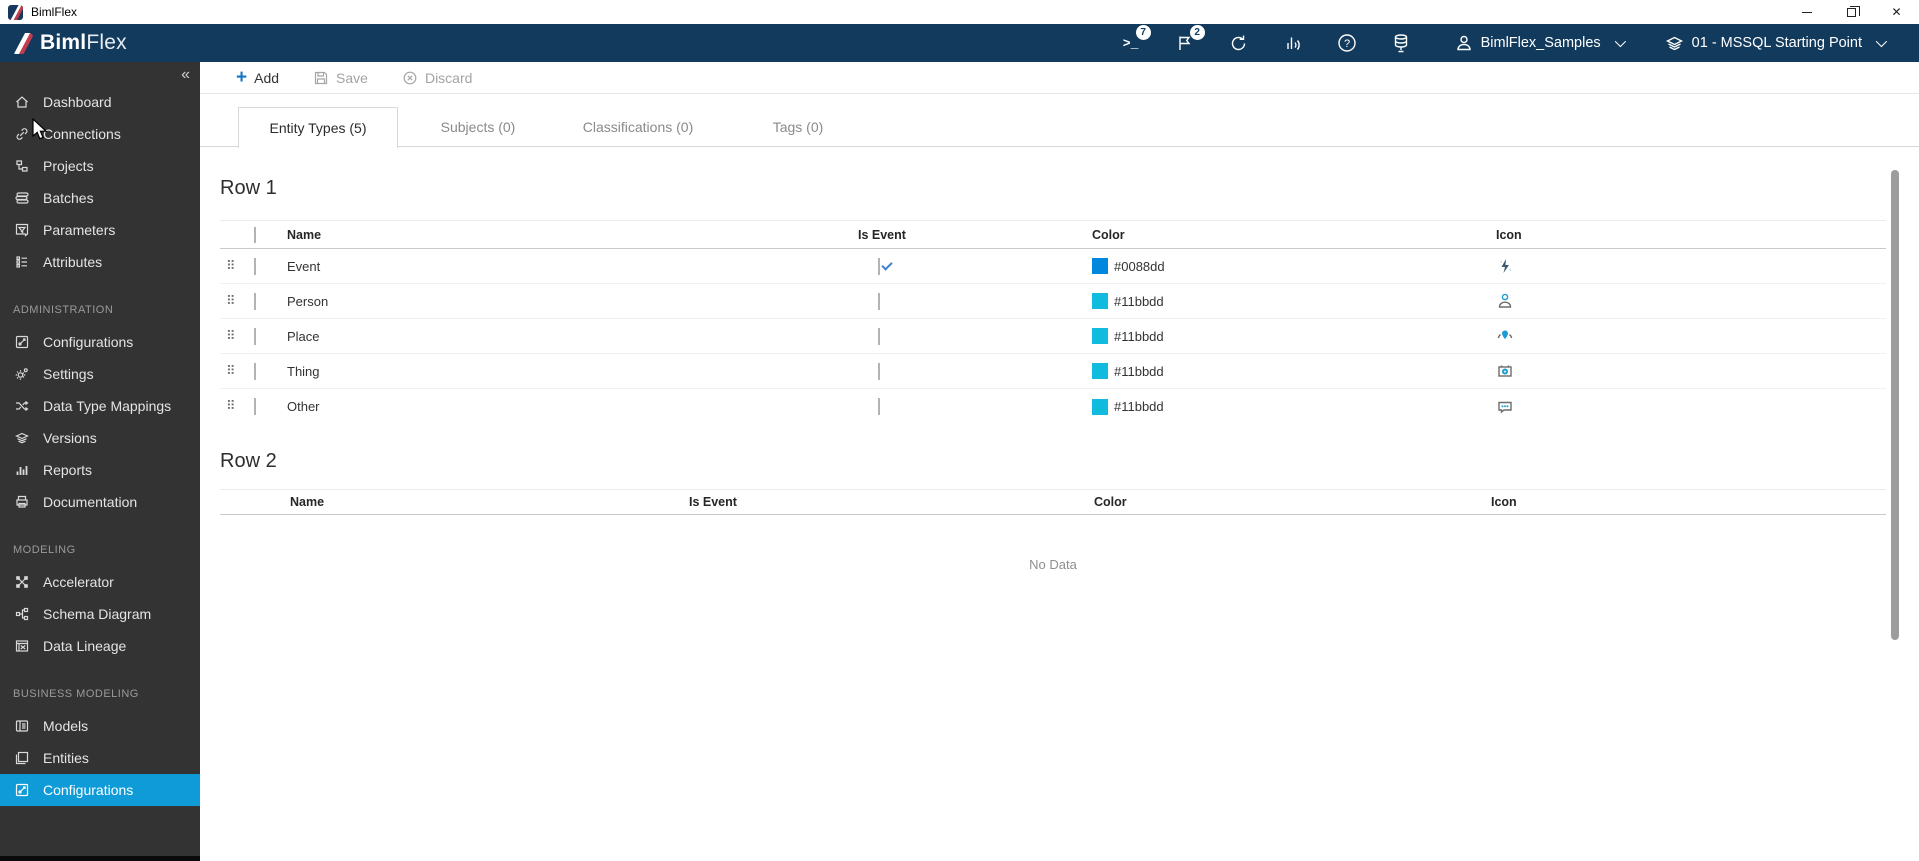  I want to click on sidebar-item-documentation: Documentation, so click(100, 502).